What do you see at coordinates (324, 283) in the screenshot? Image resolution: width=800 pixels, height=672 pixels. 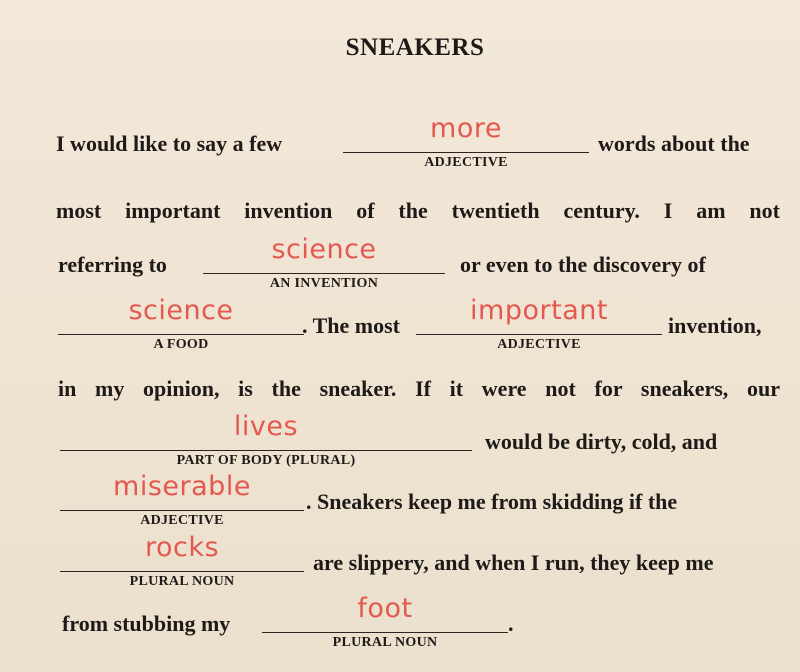 I see `blank-caption: AN INVENTION` at bounding box center [324, 283].